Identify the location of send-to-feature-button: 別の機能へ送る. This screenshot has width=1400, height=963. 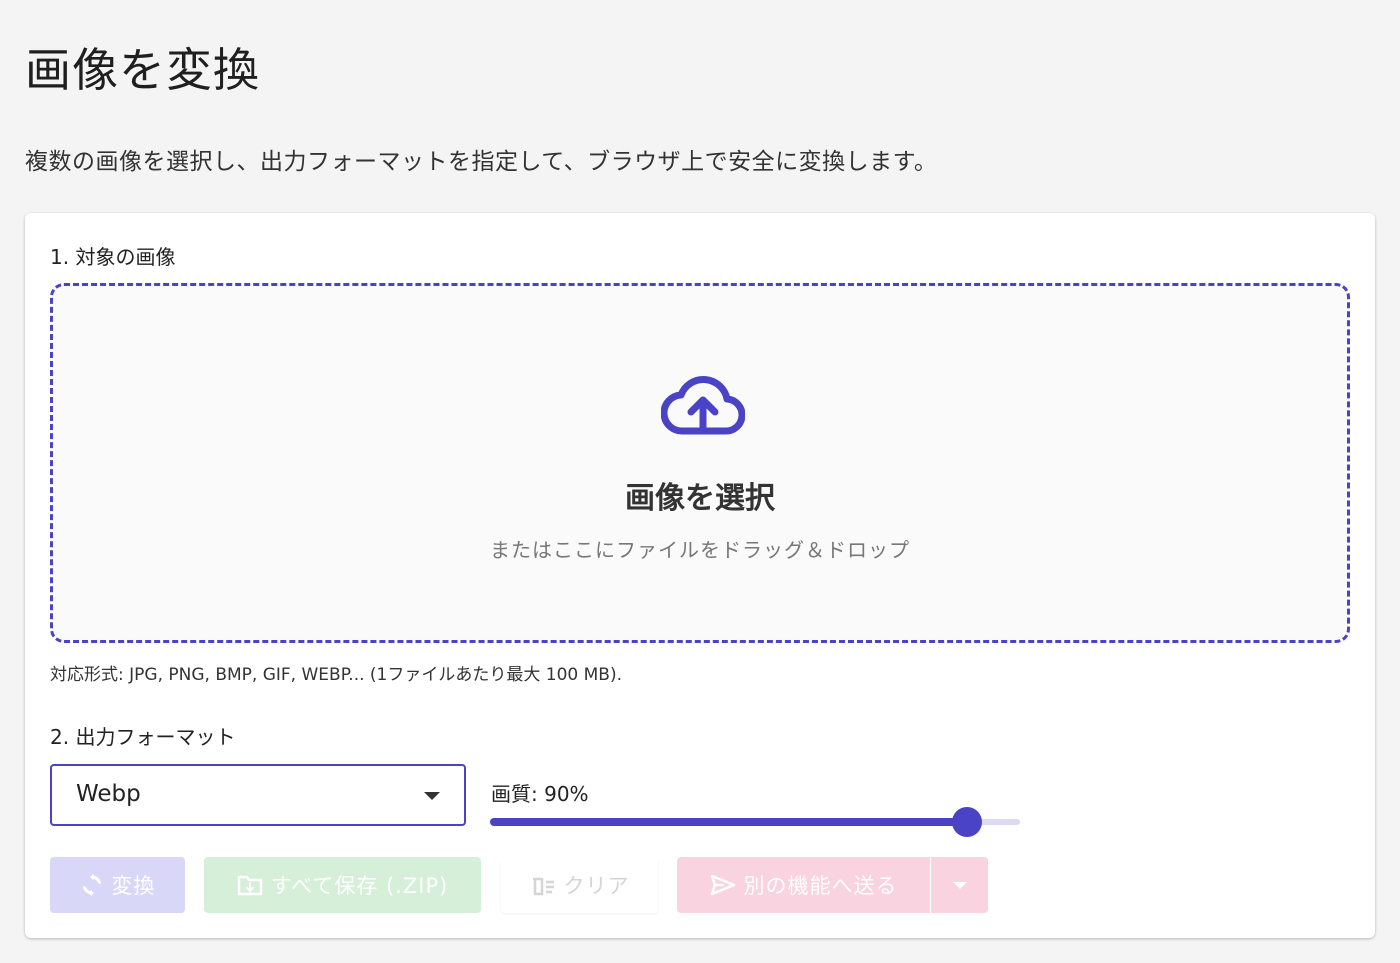
(803, 885).